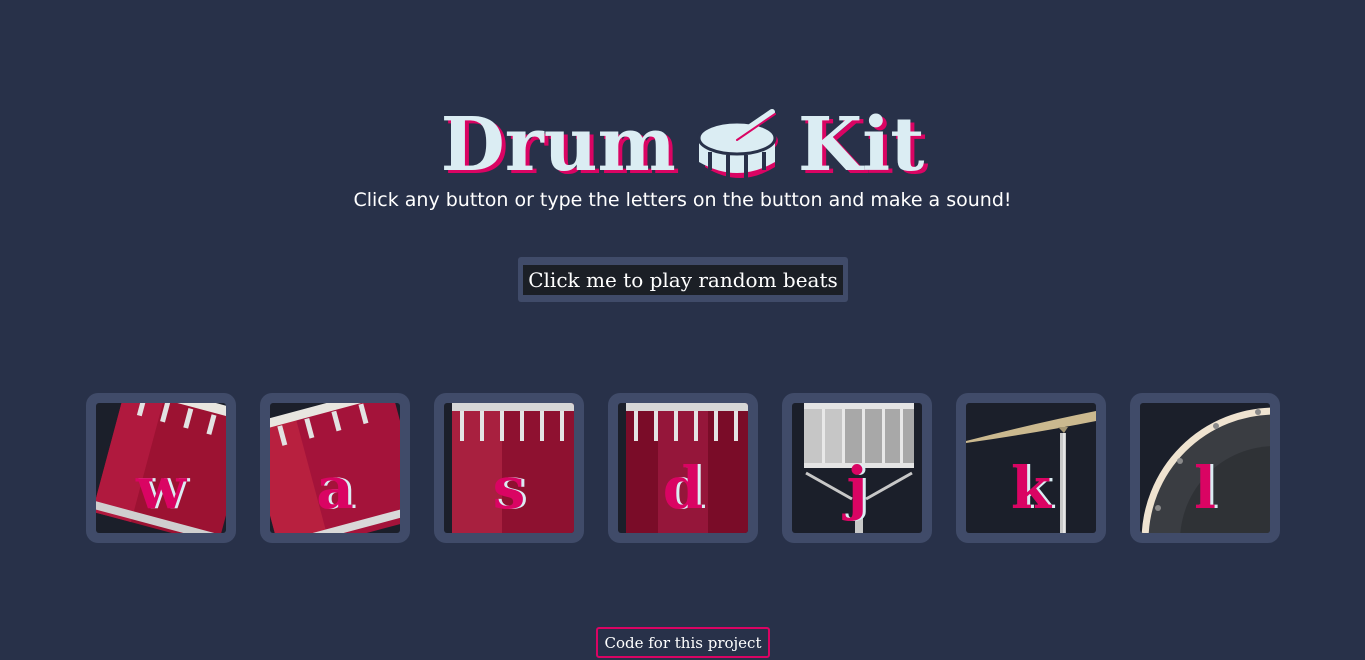 This screenshot has width=1365, height=660. I want to click on play-random-beats-button: Click me to play random beats, so click(683, 279).